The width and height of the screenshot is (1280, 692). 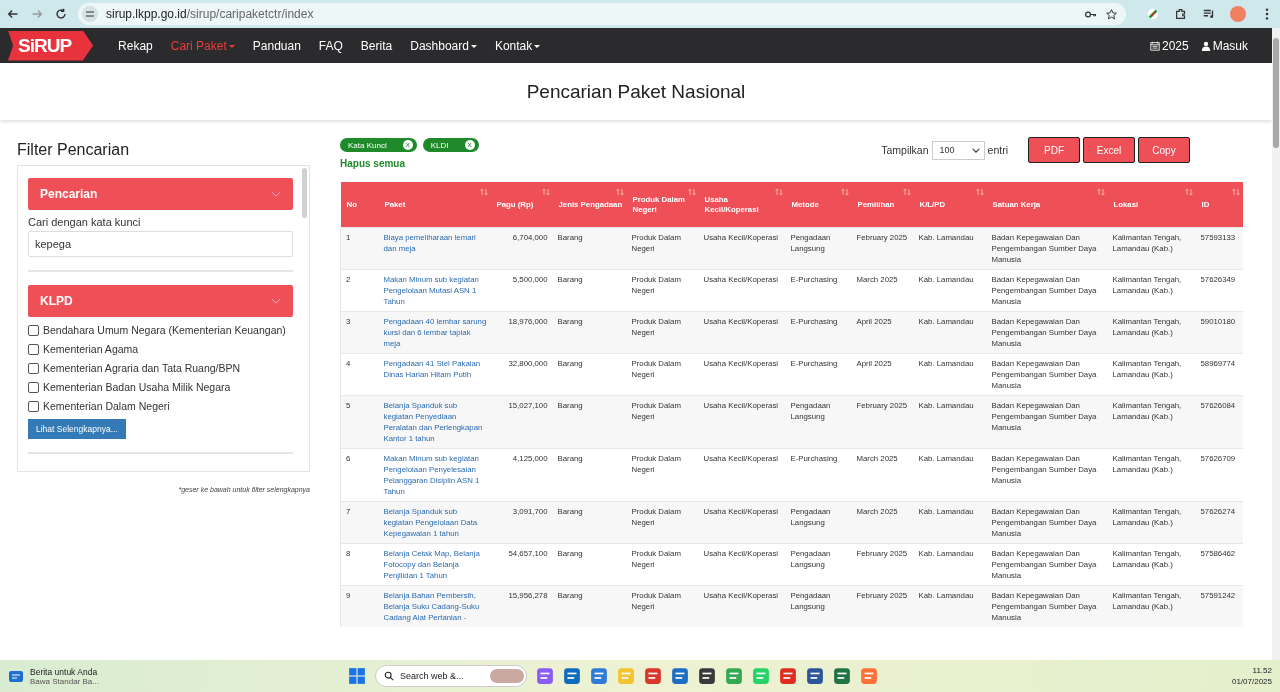 What do you see at coordinates (276, 45) in the screenshot?
I see `nav-link: Panduan` at bounding box center [276, 45].